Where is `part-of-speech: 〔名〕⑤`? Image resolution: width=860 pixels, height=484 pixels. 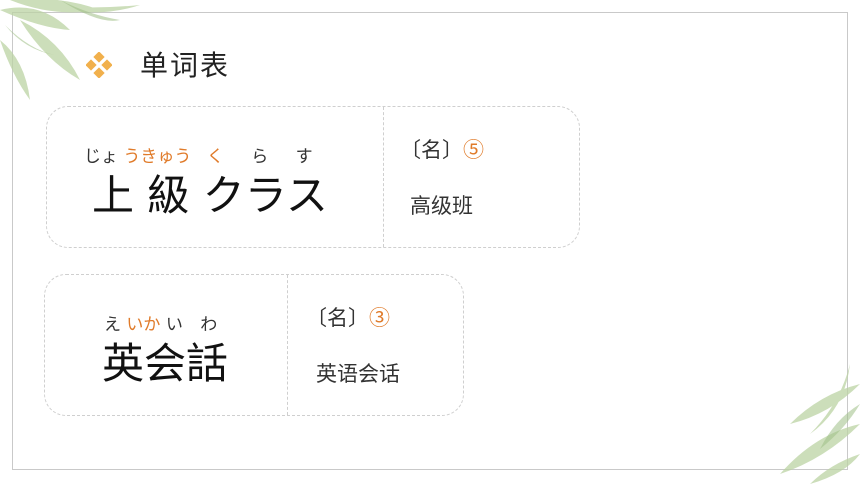 part-of-speech: 〔名〕⑤ is located at coordinates (442, 149).